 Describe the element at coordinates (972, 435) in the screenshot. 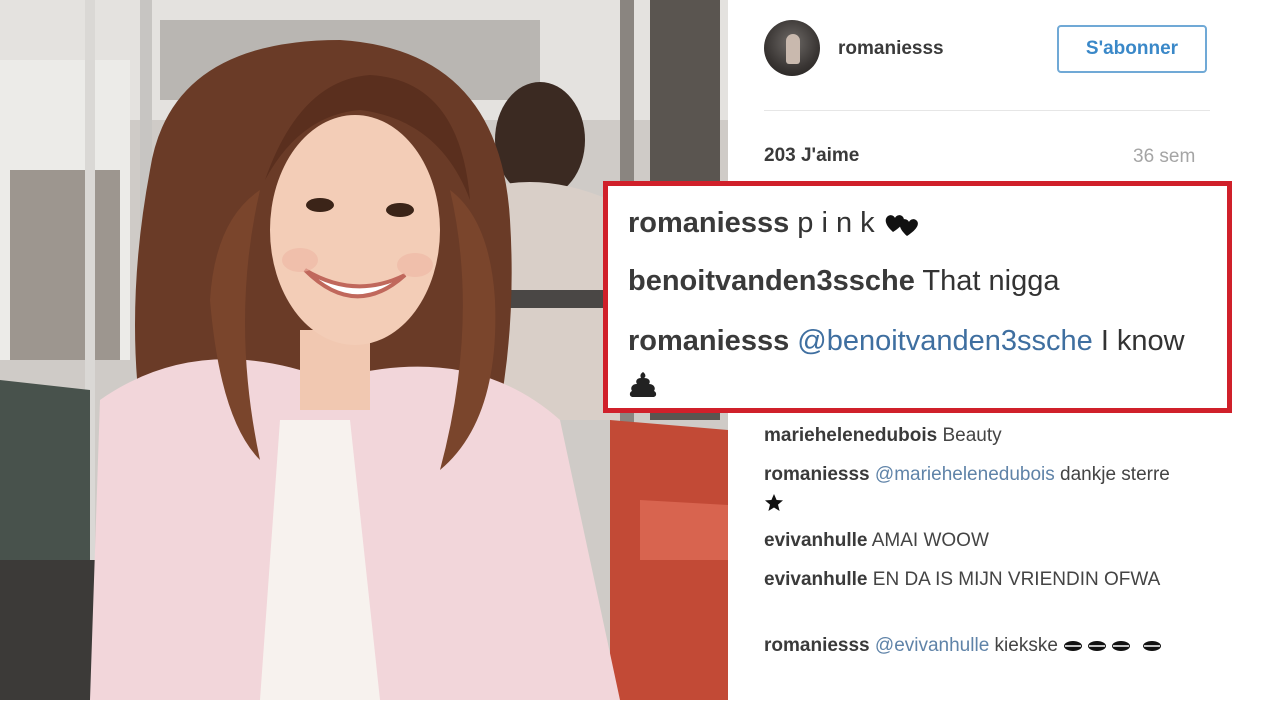

I see `comment-text: Beauty` at that location.